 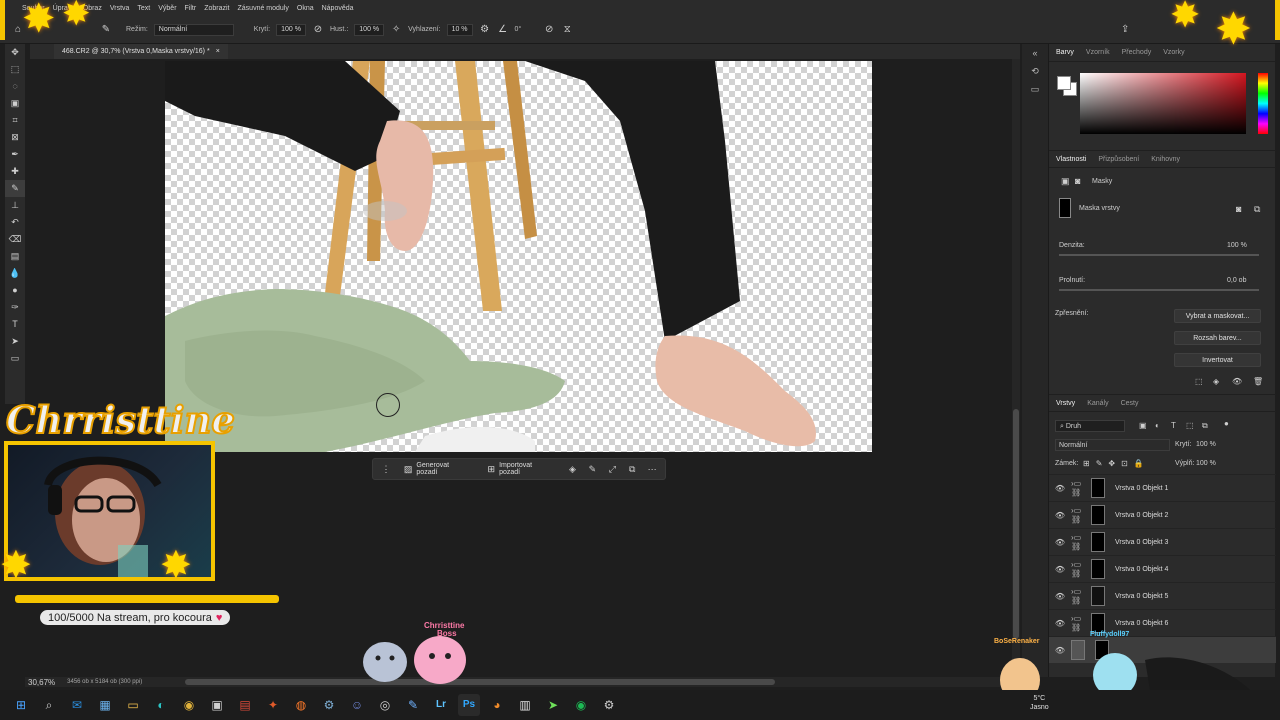 I want to click on gradient-tool-icon: ▤, so click(x=15, y=256).